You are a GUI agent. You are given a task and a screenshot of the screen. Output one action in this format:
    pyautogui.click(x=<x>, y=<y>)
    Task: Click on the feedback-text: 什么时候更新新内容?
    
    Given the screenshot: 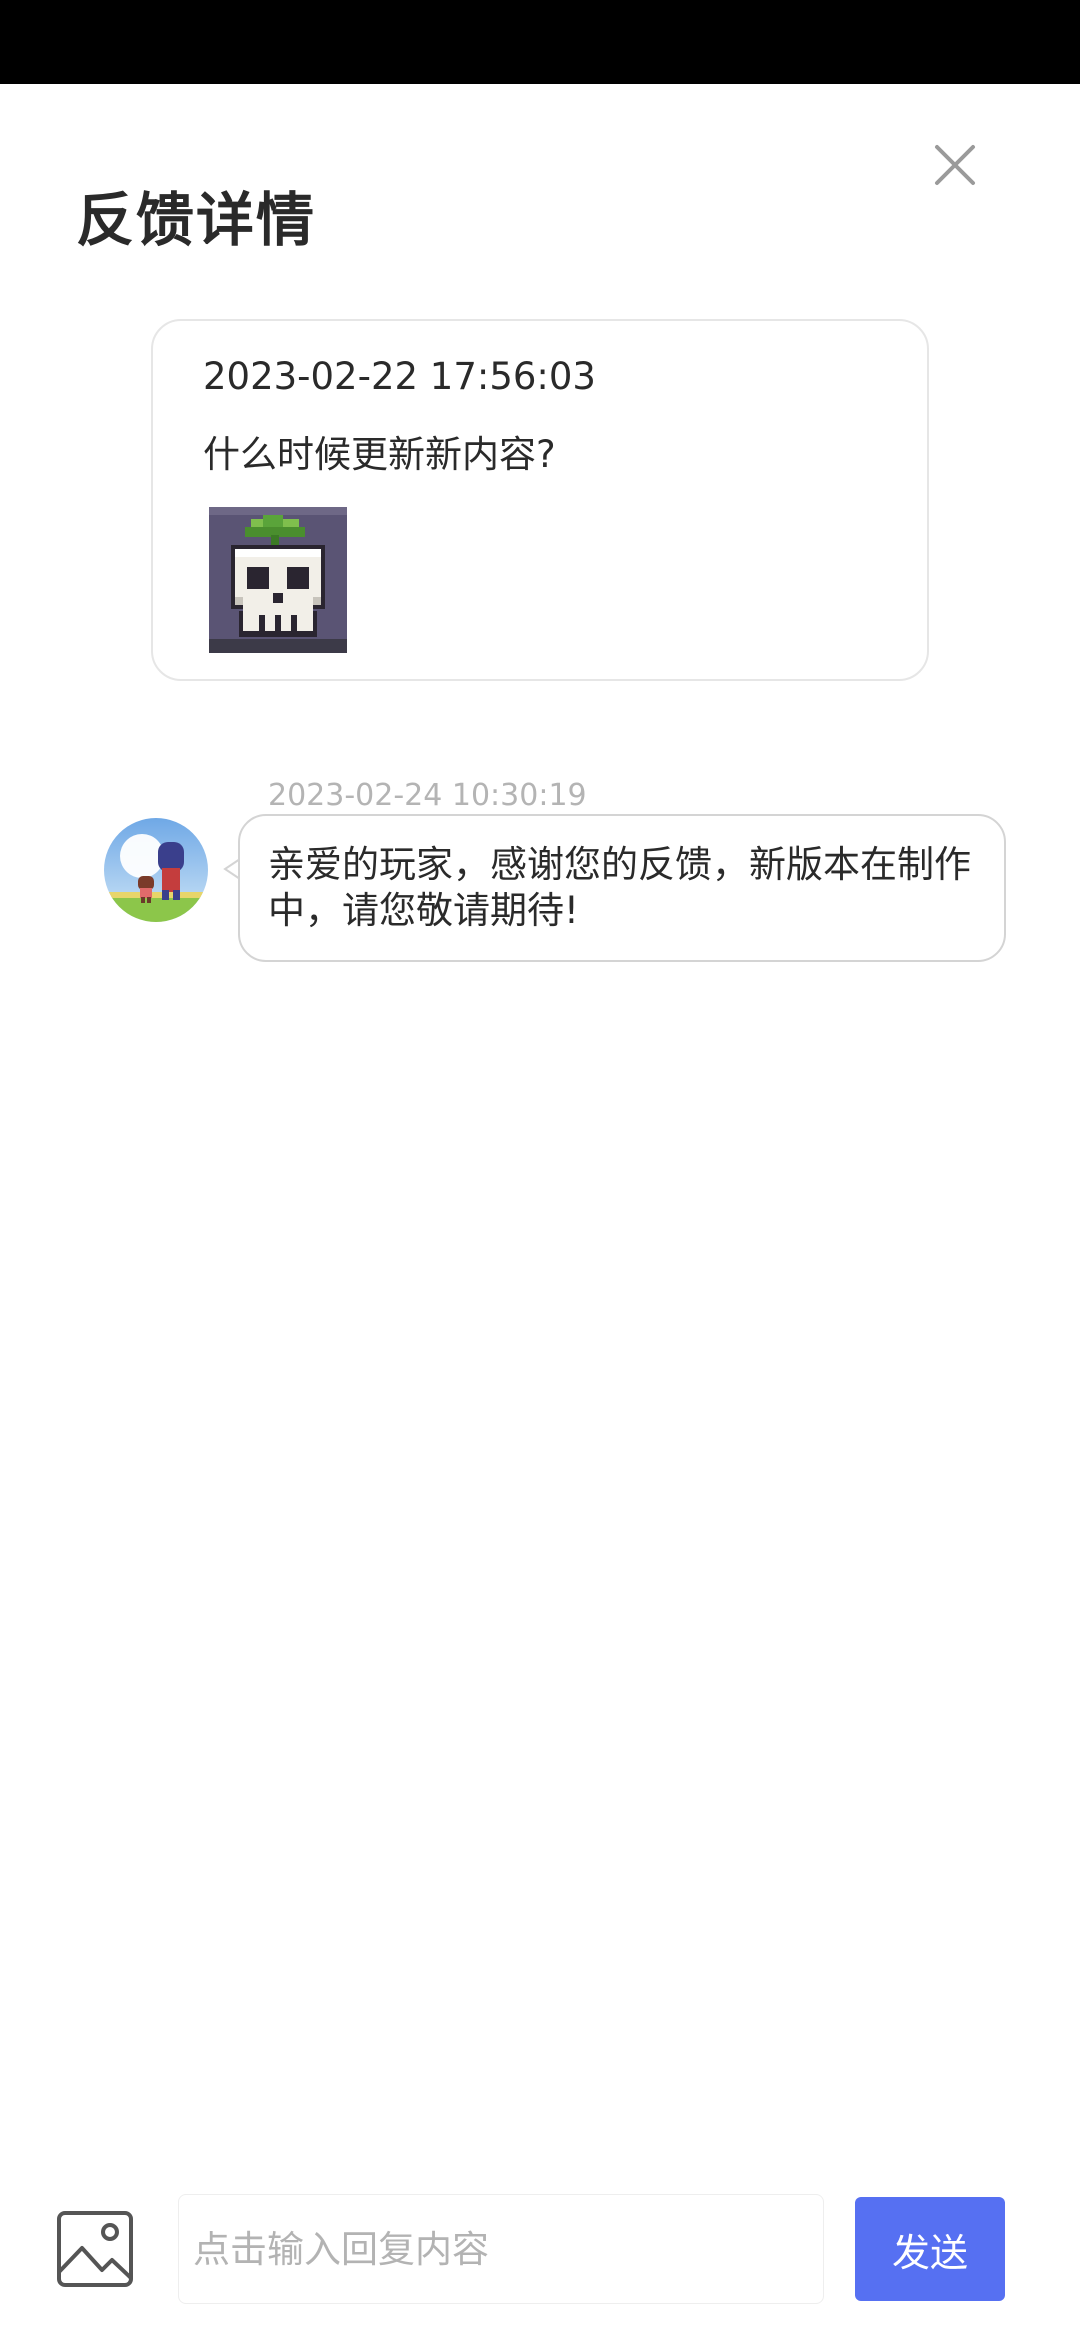 What is the action you would take?
    pyautogui.click(x=379, y=454)
    